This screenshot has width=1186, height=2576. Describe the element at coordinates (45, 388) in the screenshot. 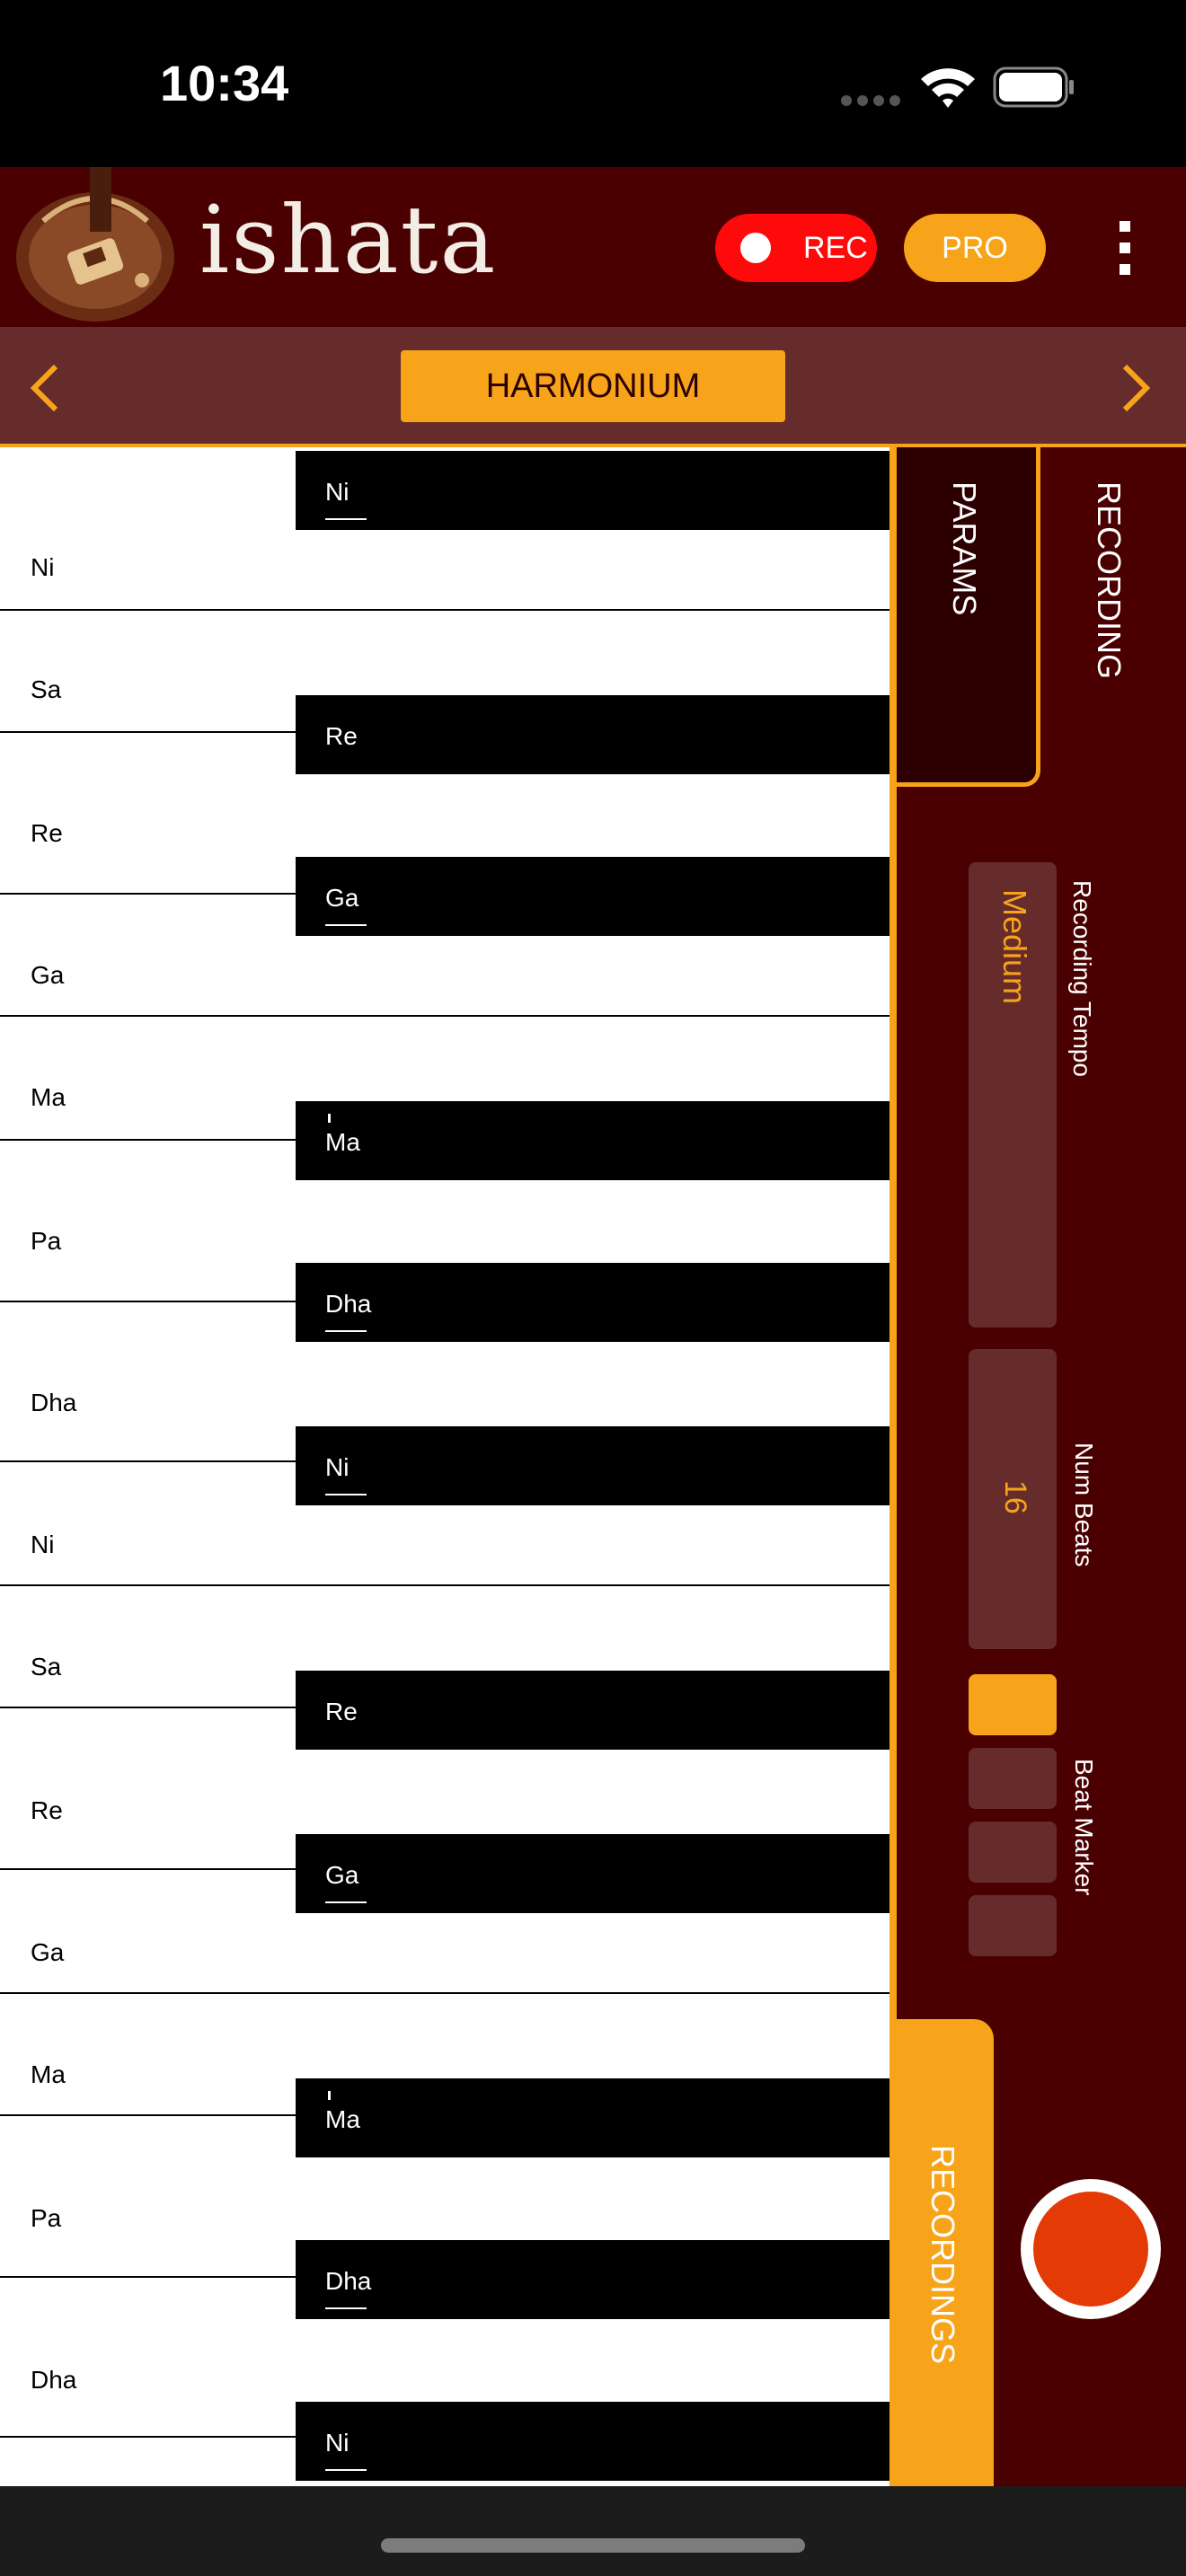

I see `previous-instrument-chevron-icon` at that location.